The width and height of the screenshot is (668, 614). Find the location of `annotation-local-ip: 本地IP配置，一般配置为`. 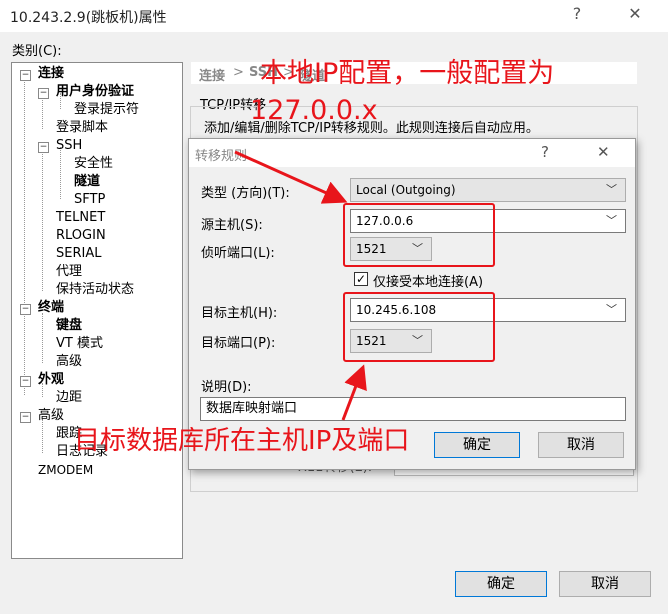

annotation-local-ip: 本地IP配置，一般配置为 is located at coordinates (407, 73).